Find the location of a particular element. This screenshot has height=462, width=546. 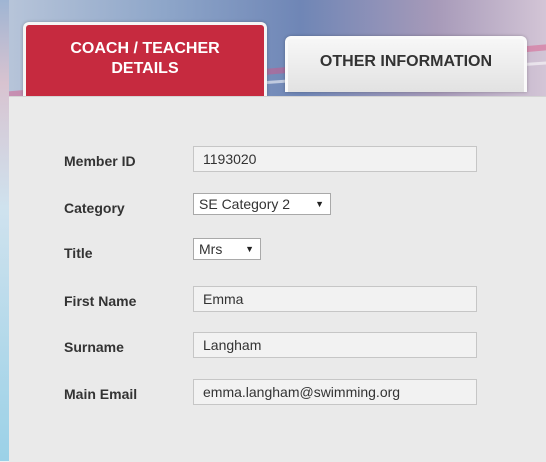

surname-row: Surname is located at coordinates (277, 347).